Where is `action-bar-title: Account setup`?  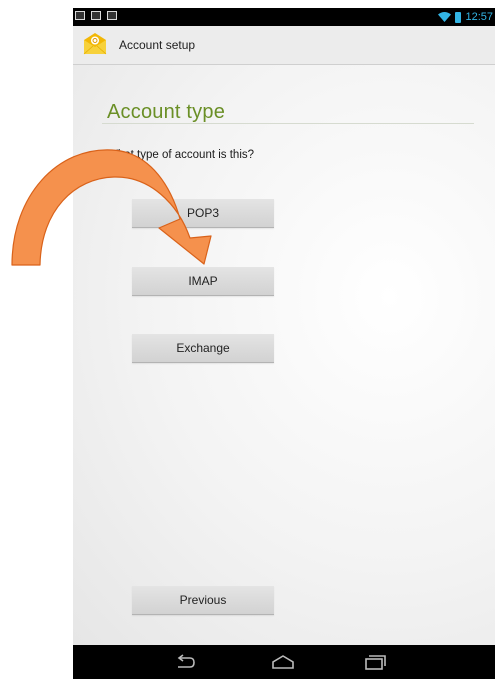 action-bar-title: Account setup is located at coordinates (157, 45).